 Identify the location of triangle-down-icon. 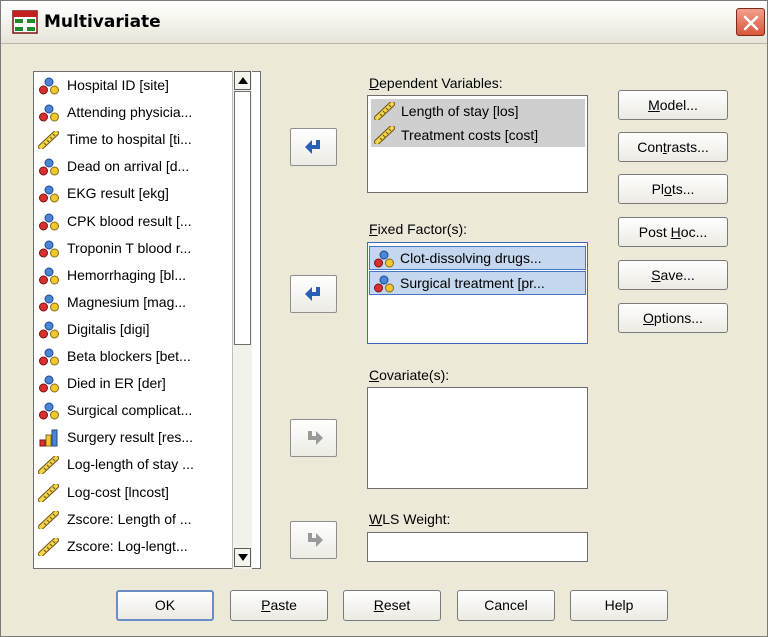
(243, 557).